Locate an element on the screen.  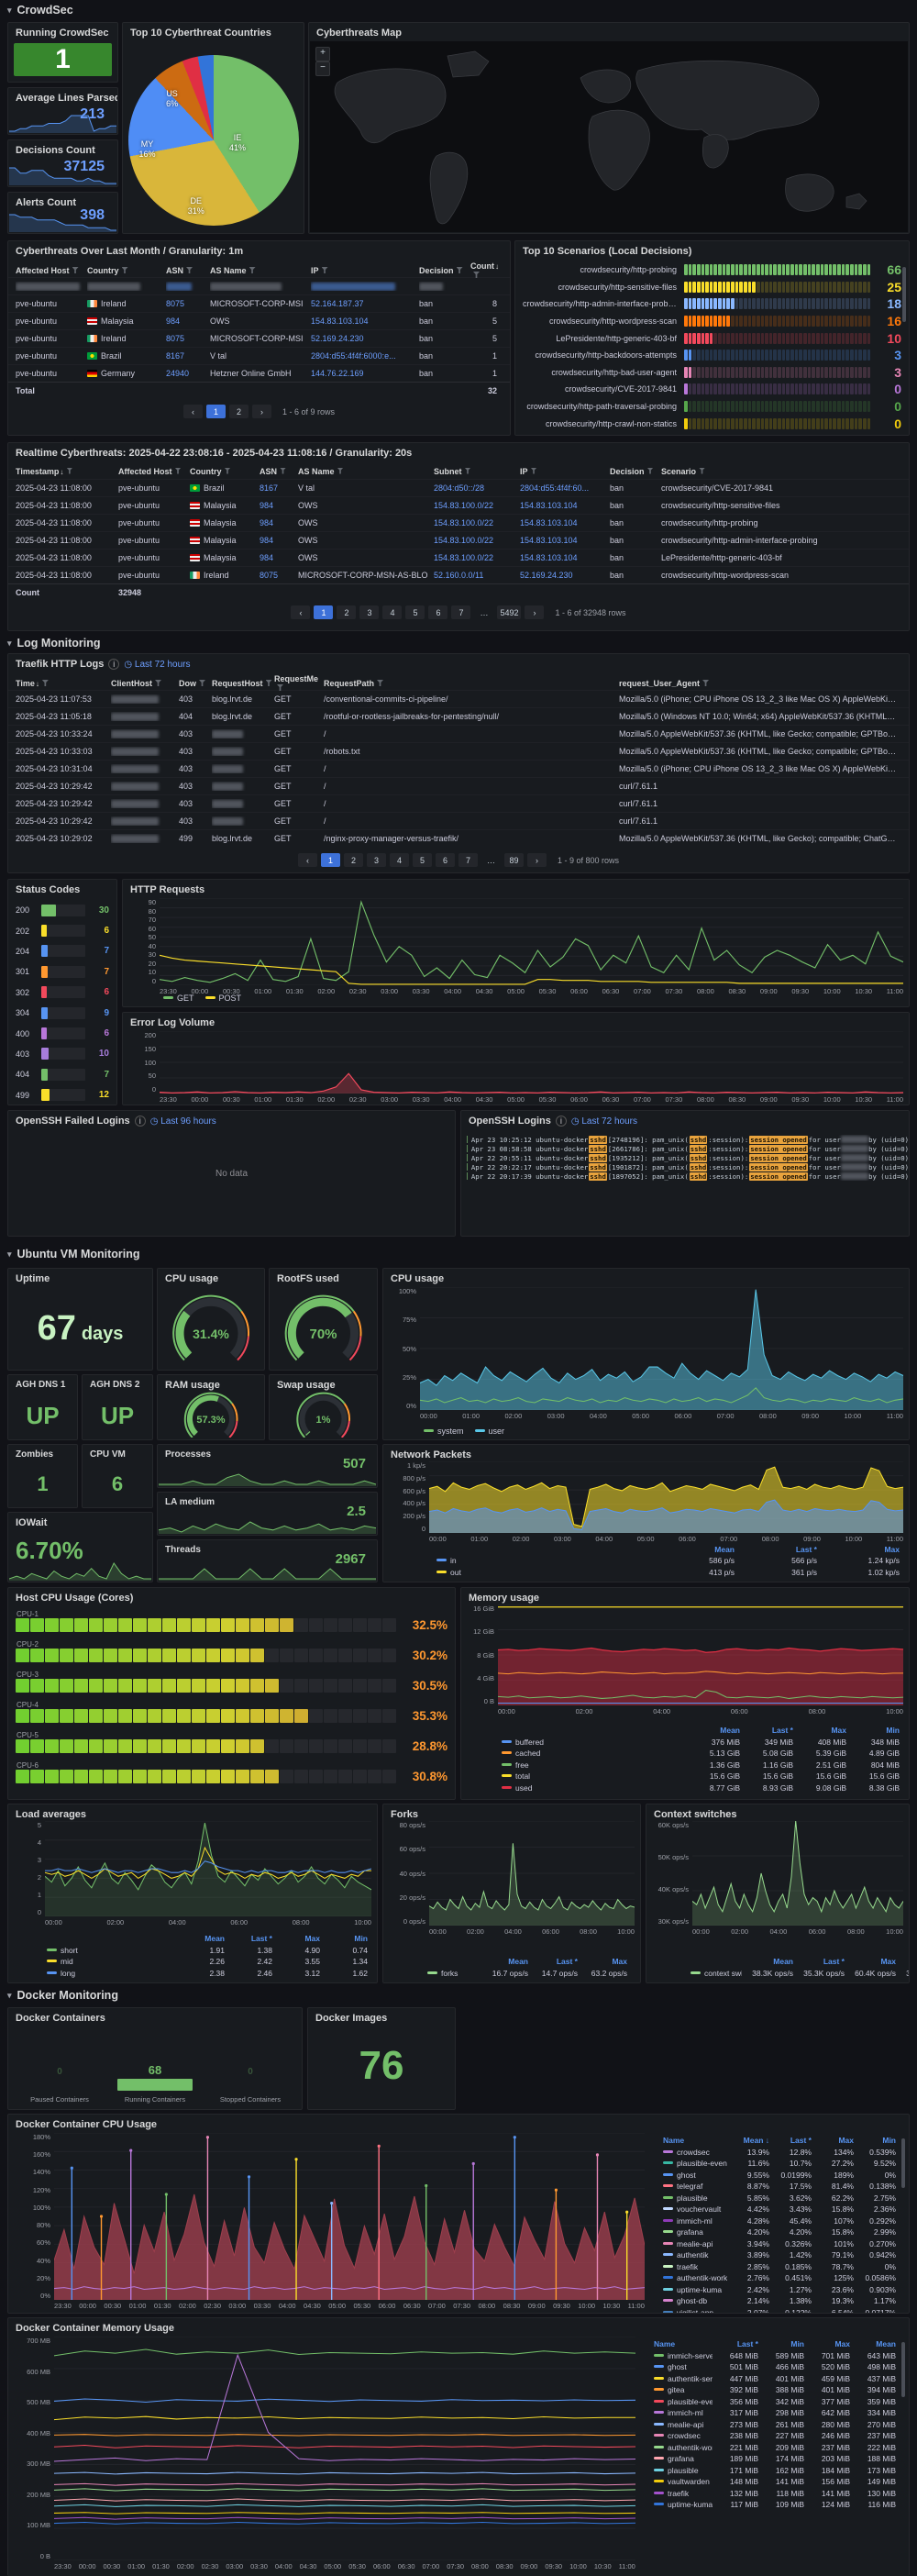
column-header: Dow is located at coordinates (195, 683).